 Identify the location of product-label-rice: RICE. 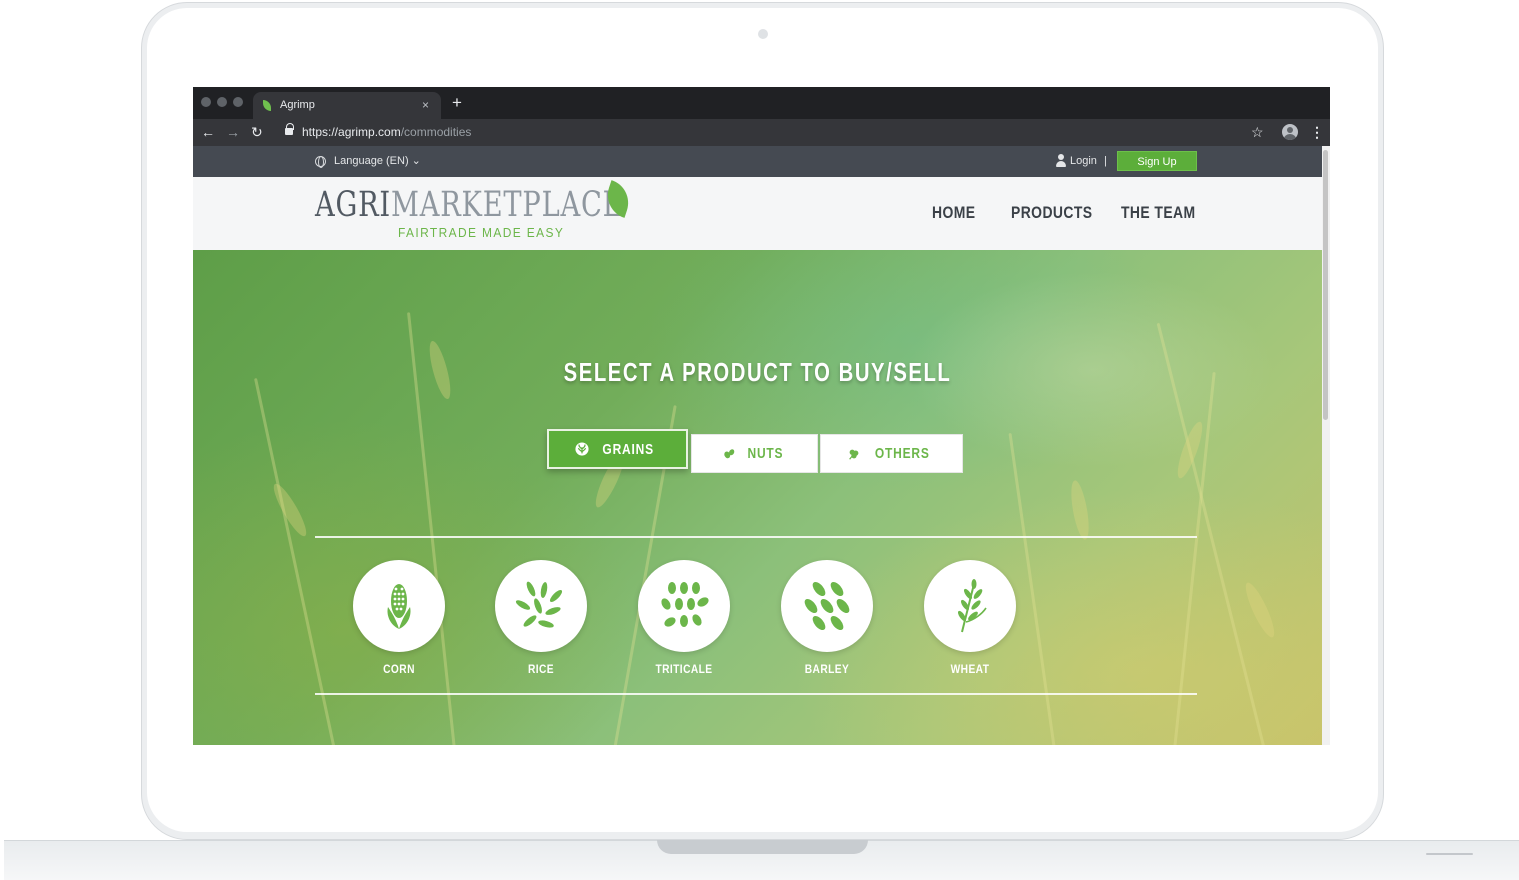
(541, 669).